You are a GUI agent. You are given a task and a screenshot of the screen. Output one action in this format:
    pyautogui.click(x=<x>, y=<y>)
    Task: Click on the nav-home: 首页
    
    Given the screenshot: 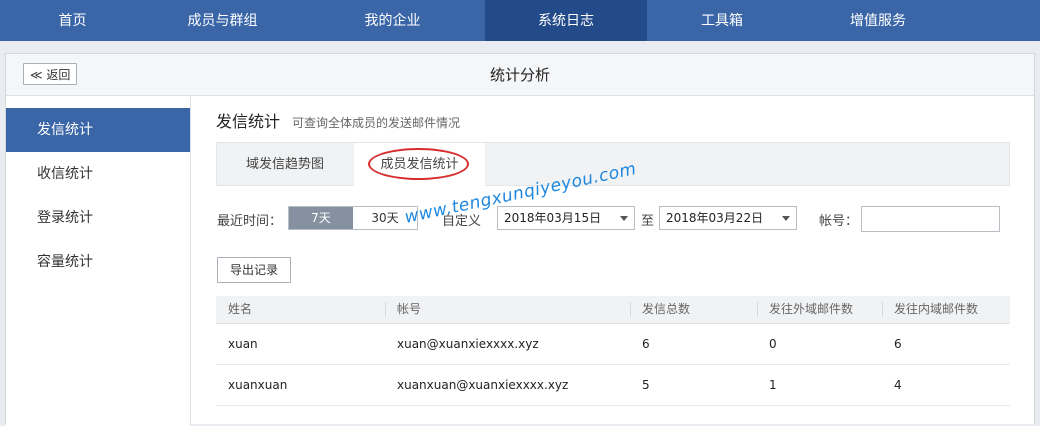 What is the action you would take?
    pyautogui.click(x=72, y=20)
    